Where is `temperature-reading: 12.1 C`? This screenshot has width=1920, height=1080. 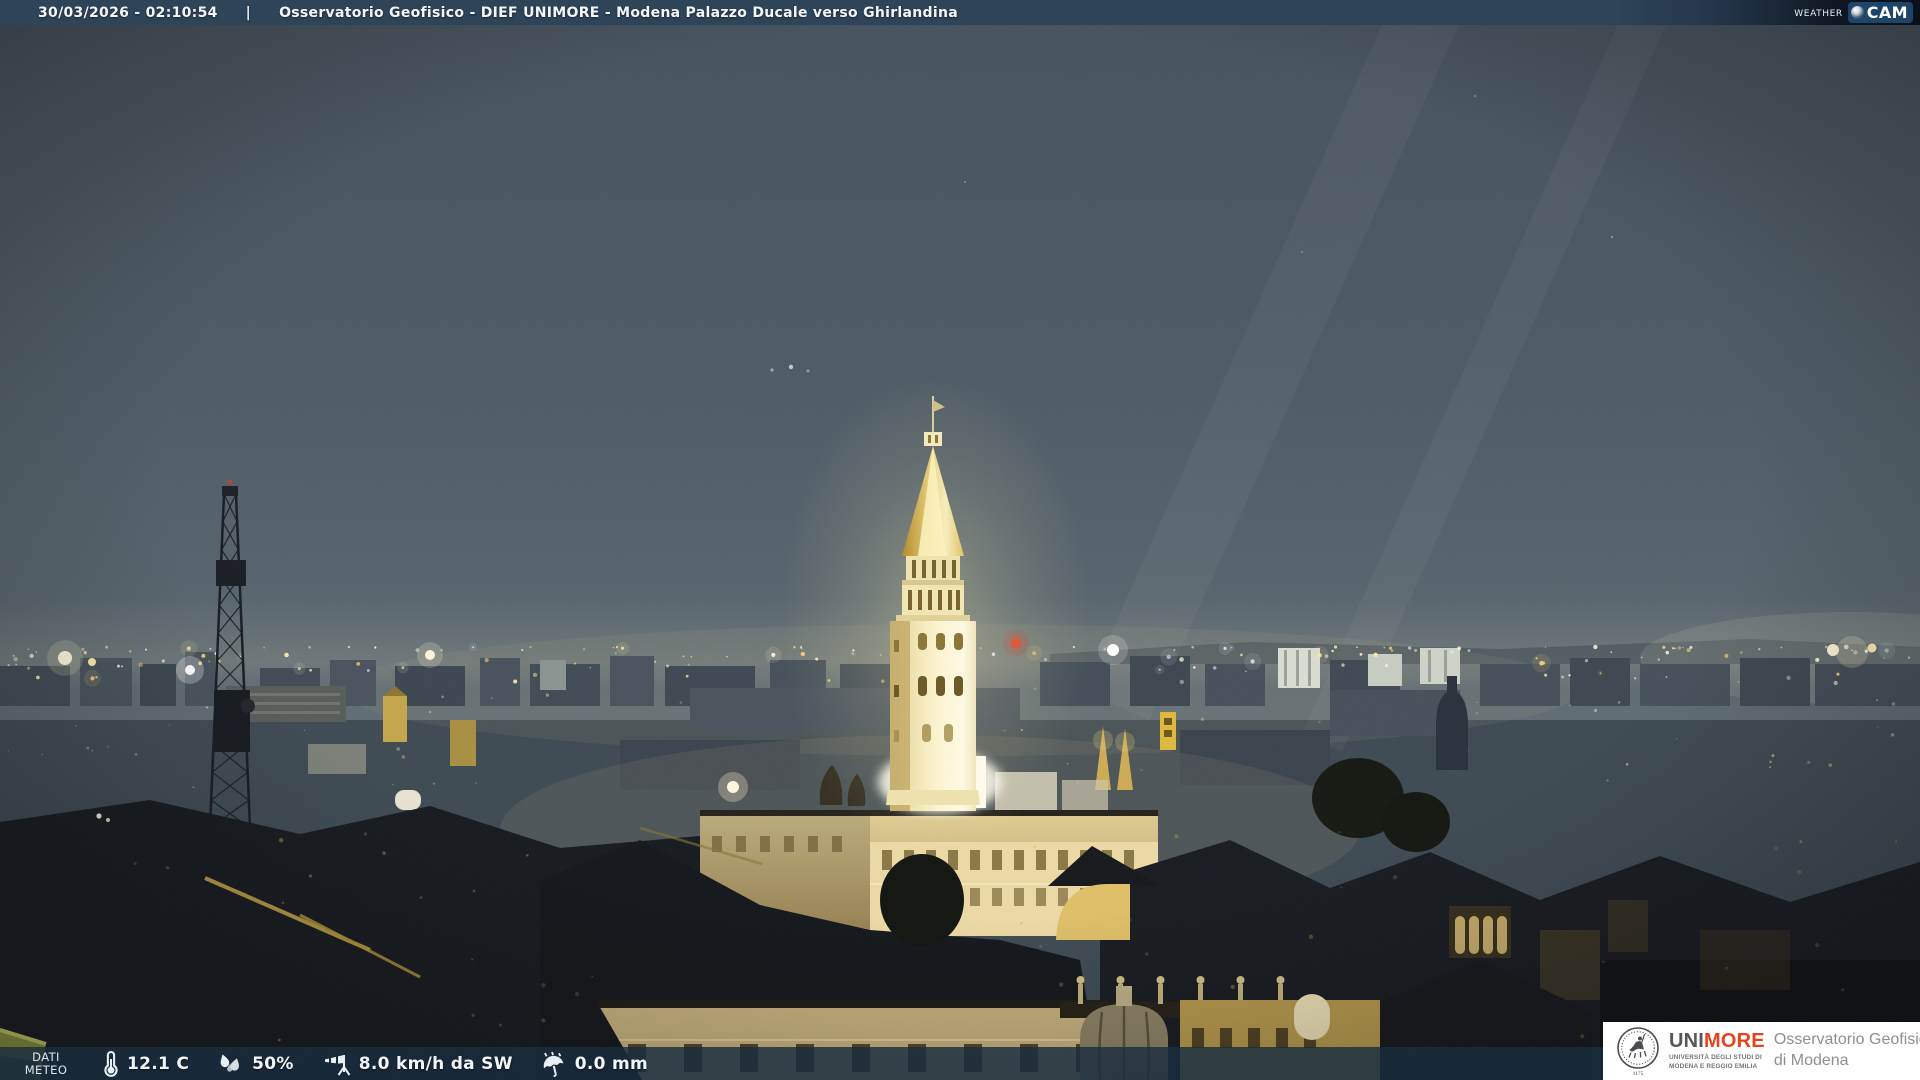
temperature-reading: 12.1 C is located at coordinates (146, 1063).